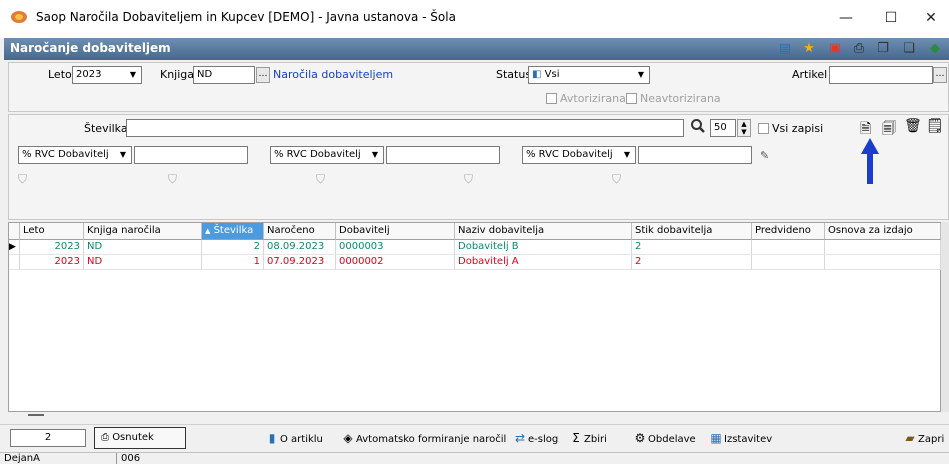  I want to click on rvc-filter-1-value: % RVC Dobavitelj, so click(65, 154).